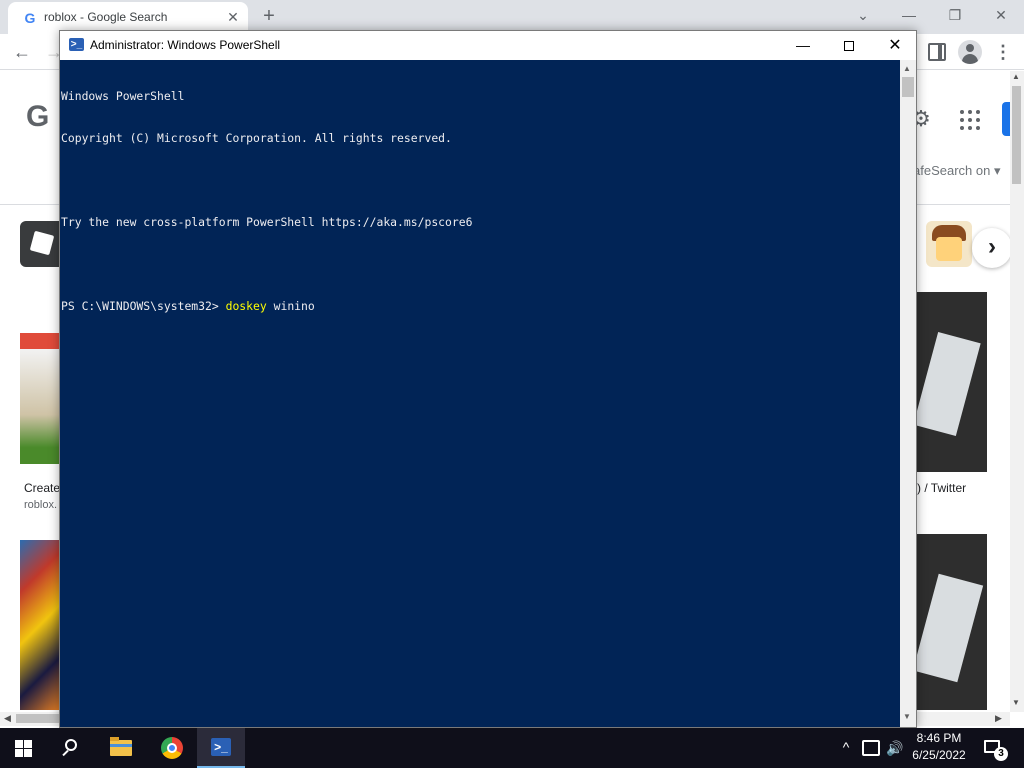 The image size is (1024, 768). I want to click on tab-strip: G roblox - Google Search ✕ + ⌄ — ❐ ✕, so click(512, 17).